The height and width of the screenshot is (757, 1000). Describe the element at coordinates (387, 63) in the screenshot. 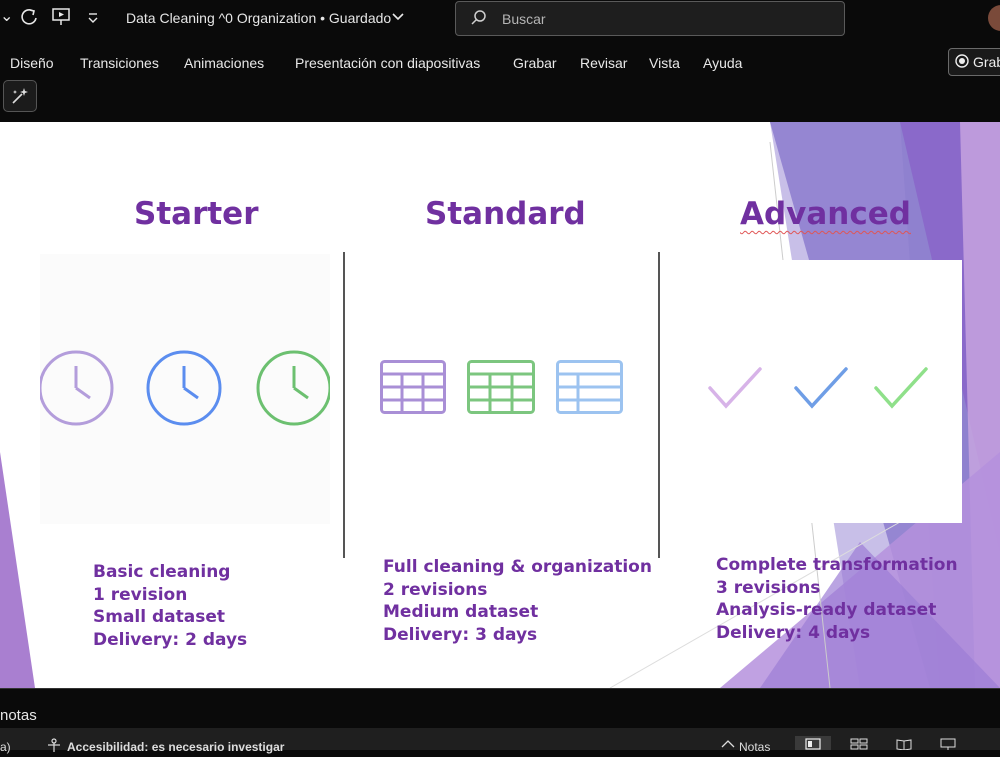

I see `tab-presentacion: Presentación con diapositivas` at that location.